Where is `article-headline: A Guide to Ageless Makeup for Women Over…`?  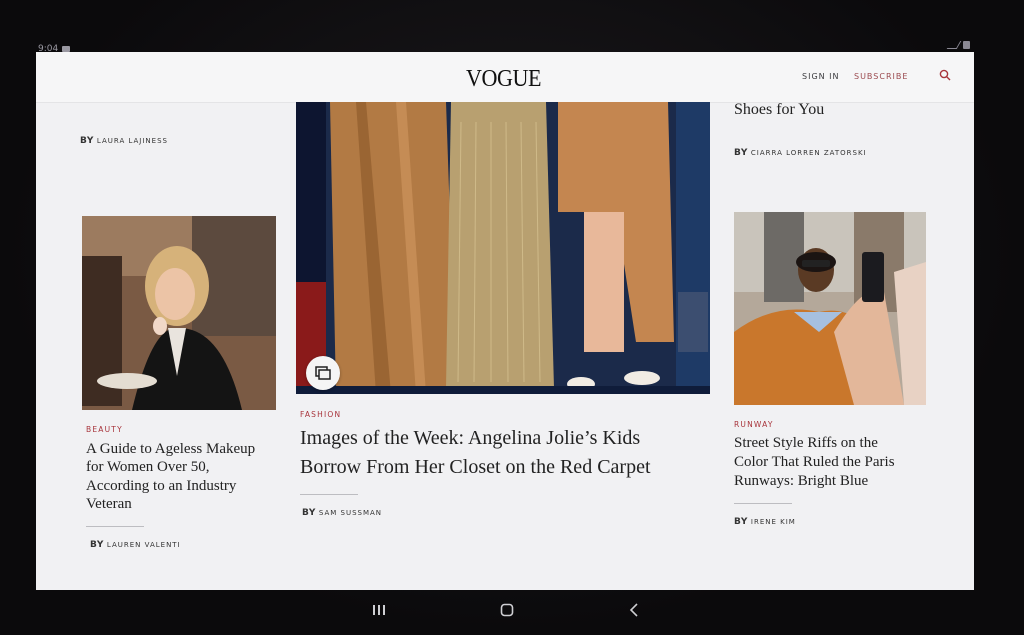
article-headline: A Guide to Ageless Makeup for Women Over… is located at coordinates (181, 477).